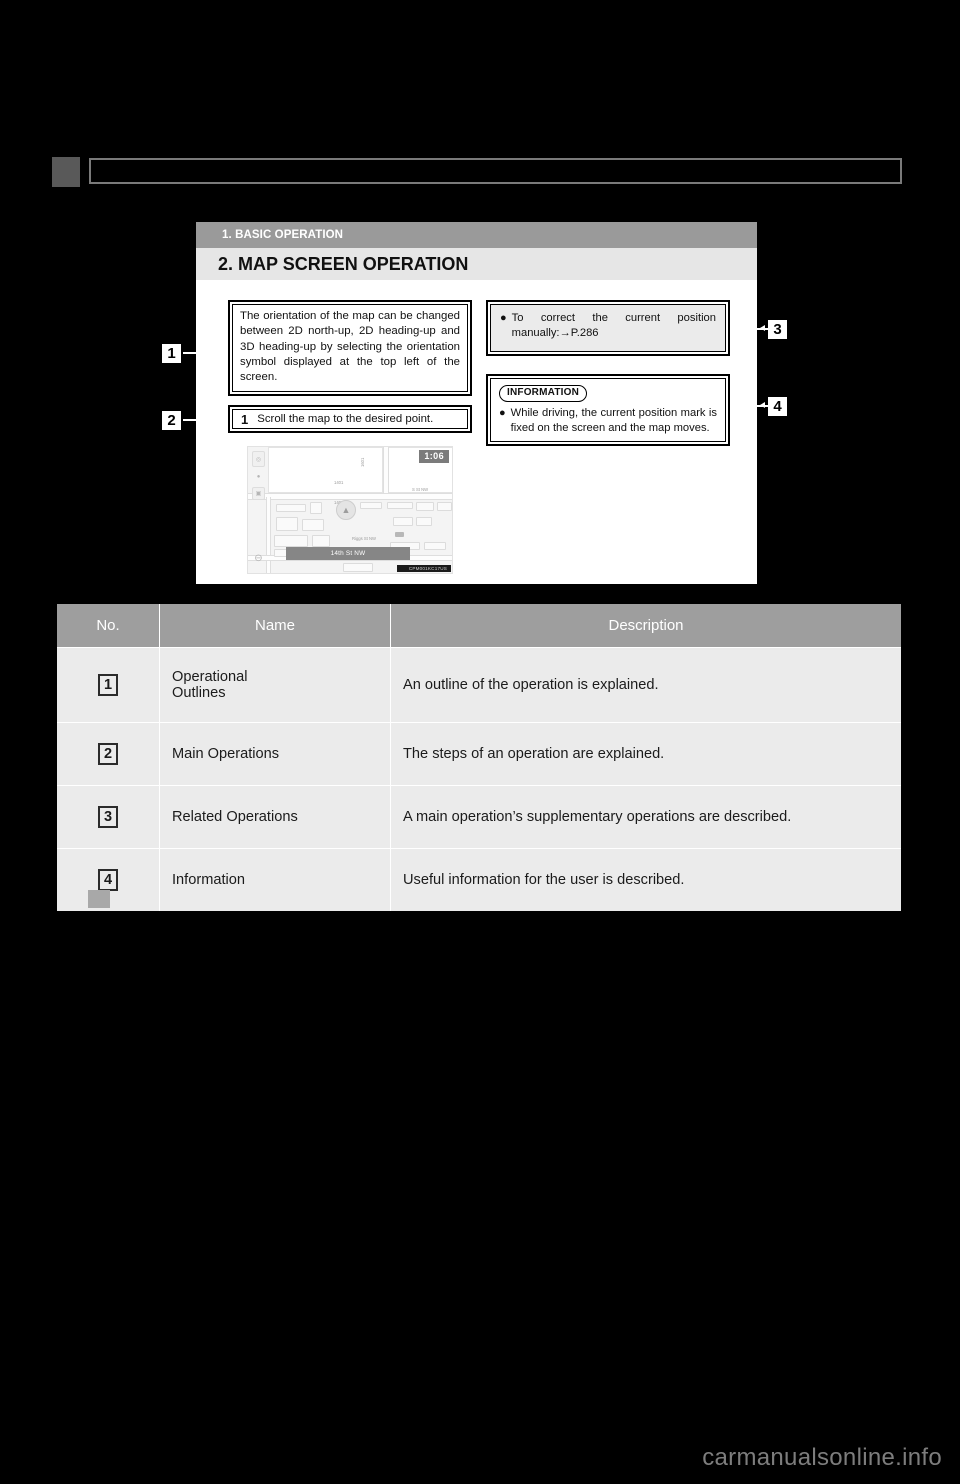  I want to click on row-name: Information, so click(275, 879).